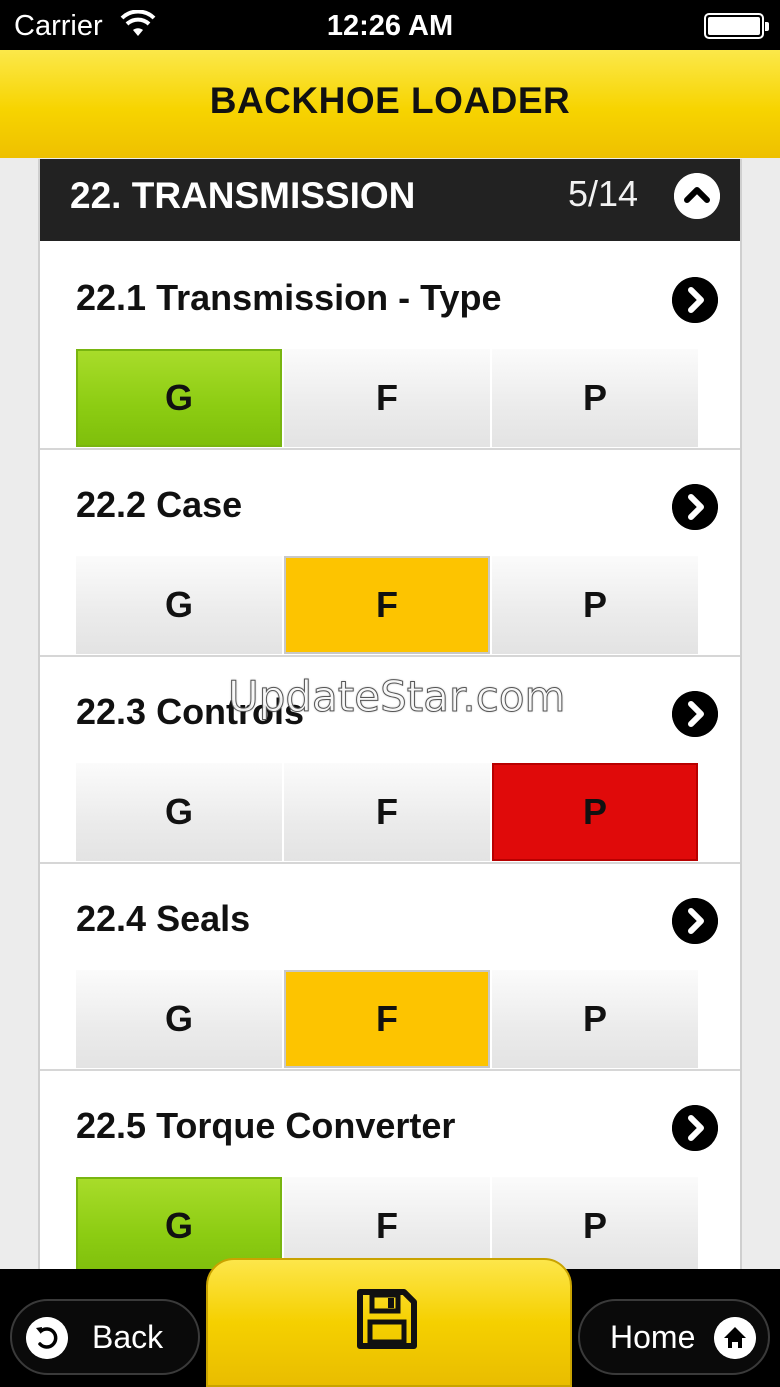  Describe the element at coordinates (266, 1125) in the screenshot. I see `item-title: 22.5 Torque Converter` at that location.